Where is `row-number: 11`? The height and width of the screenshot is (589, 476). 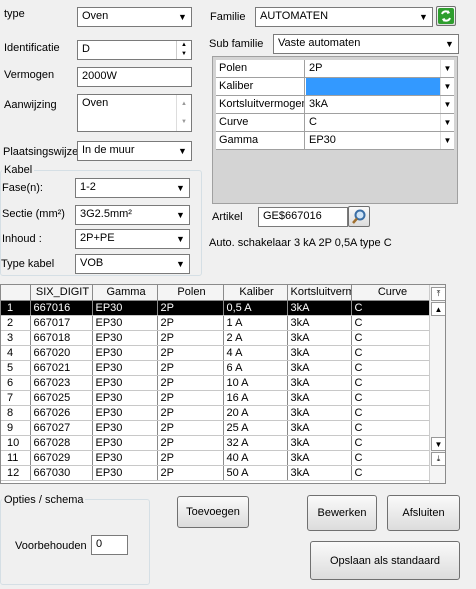
row-number: 11 is located at coordinates (16, 458).